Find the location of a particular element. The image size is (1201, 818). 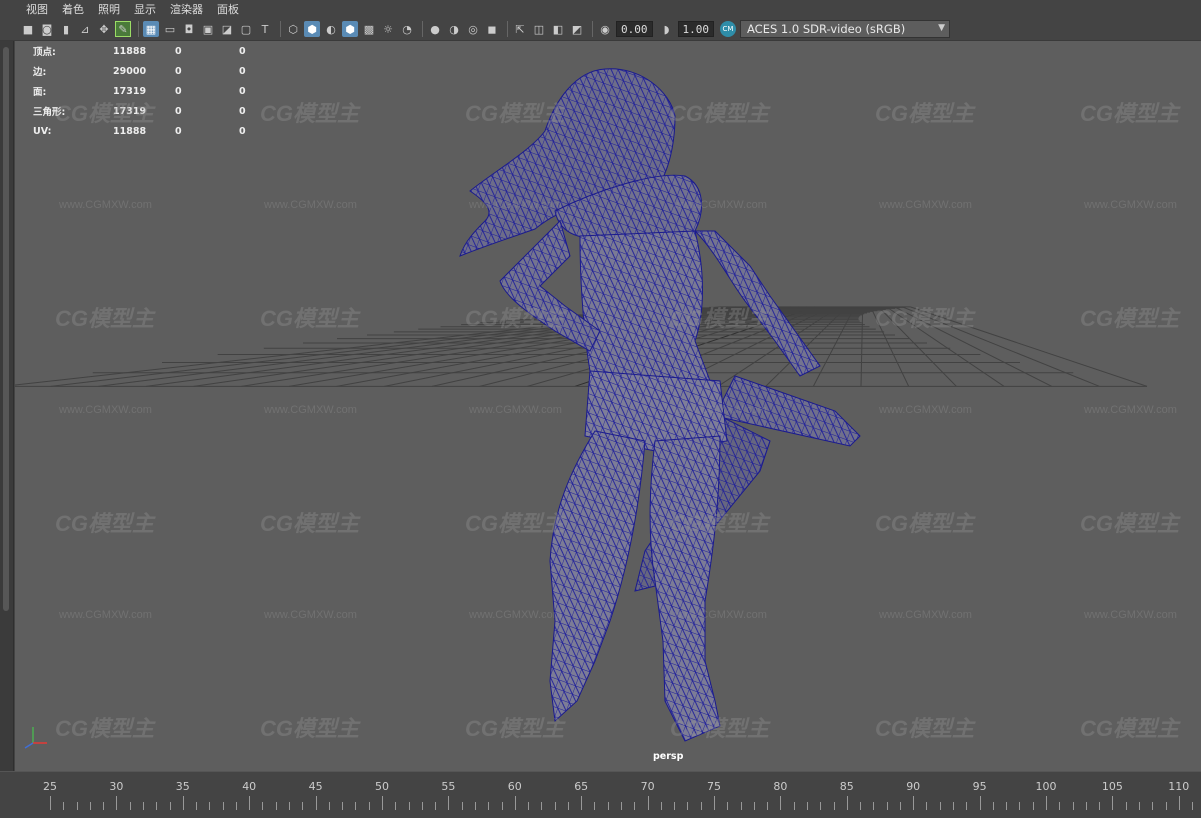

view-axis-gizmo is located at coordinates (35, 738).